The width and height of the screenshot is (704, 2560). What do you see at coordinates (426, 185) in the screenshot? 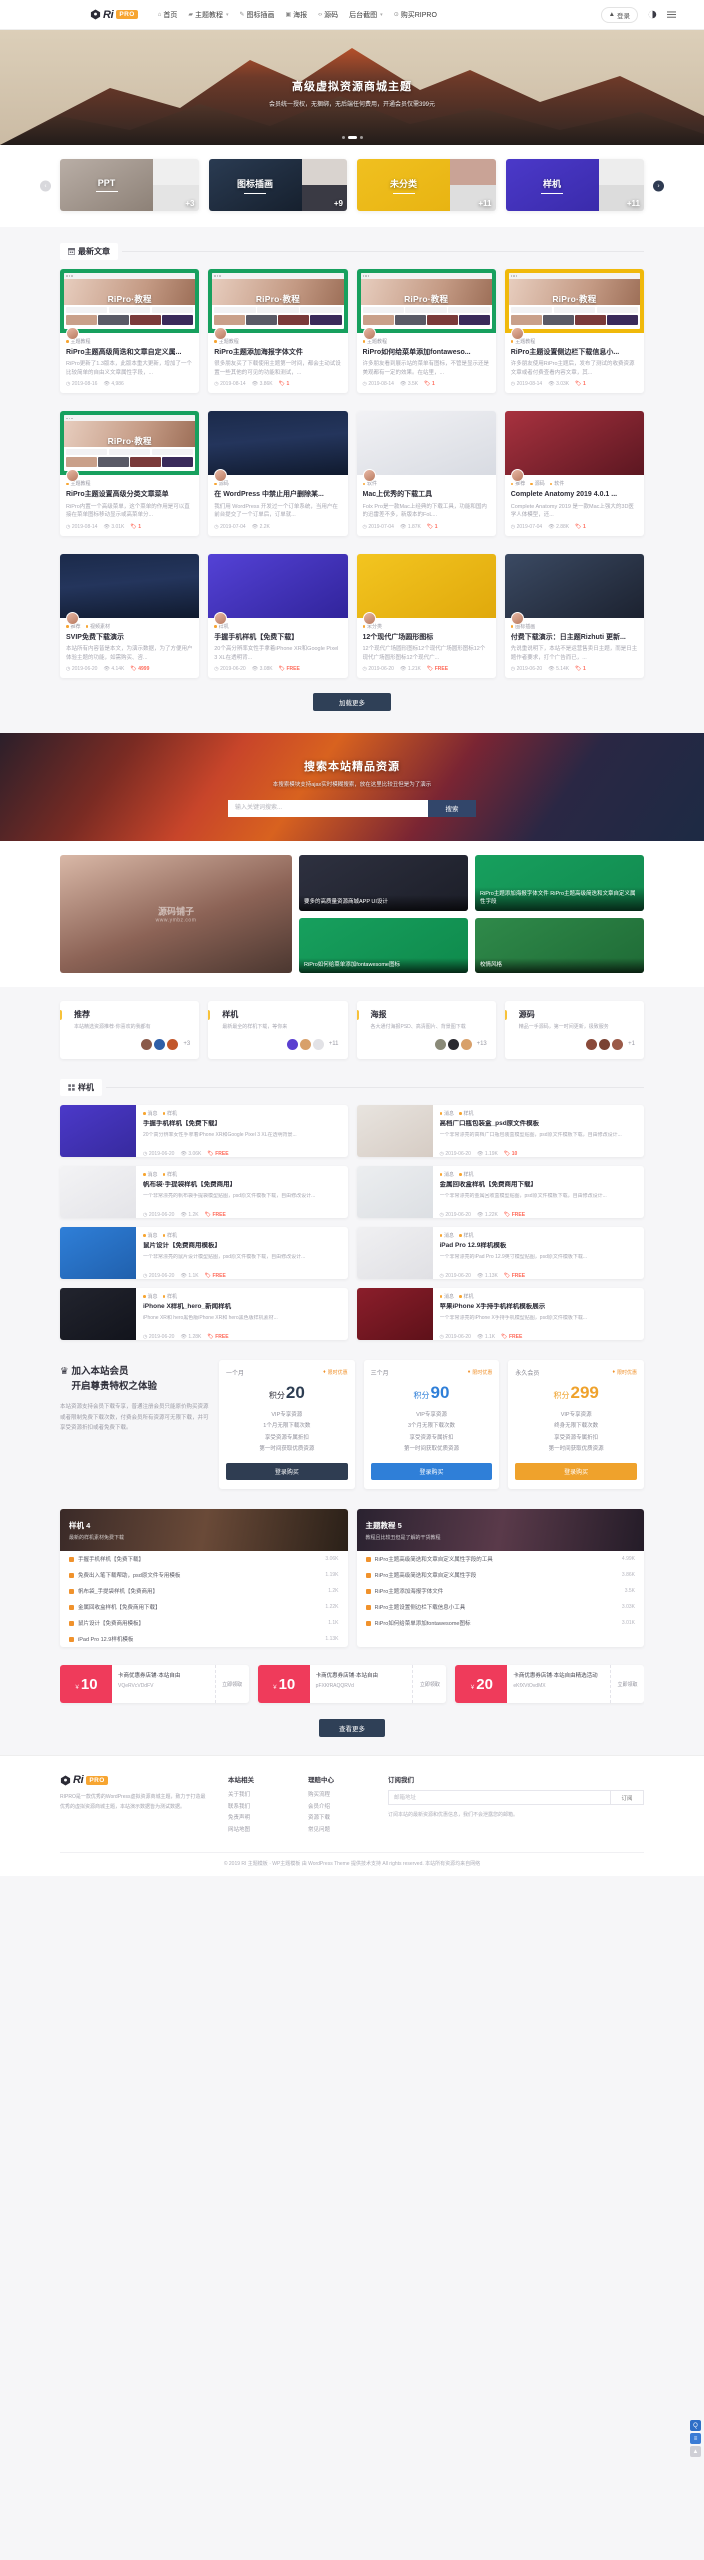
I see `carousel-category-card: 未分类 +11` at bounding box center [426, 185].